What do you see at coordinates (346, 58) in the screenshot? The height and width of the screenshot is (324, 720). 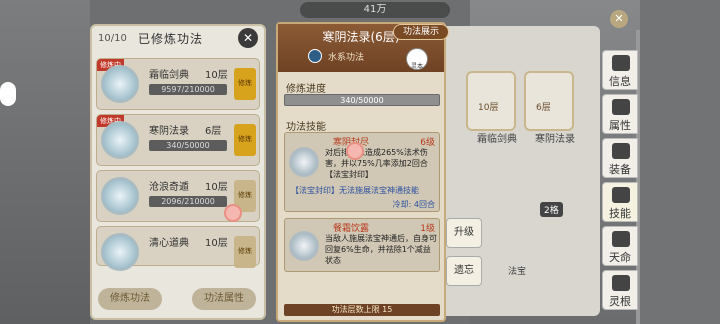 I see `element-type: 水系功法` at bounding box center [346, 58].